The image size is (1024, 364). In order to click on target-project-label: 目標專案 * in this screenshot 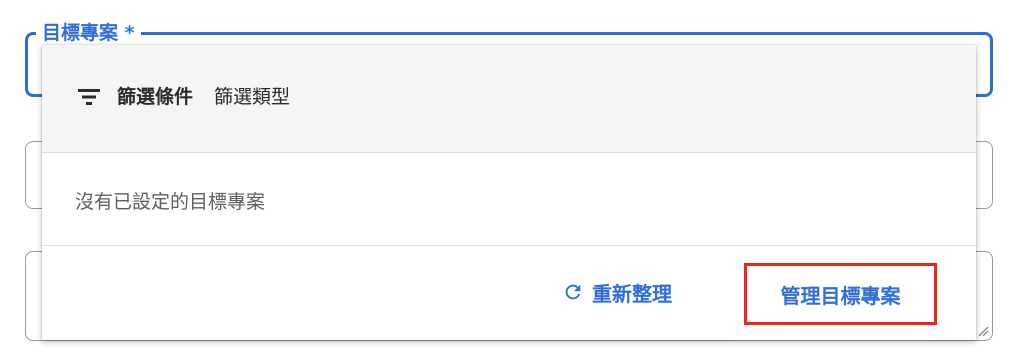, I will do `click(88, 33)`.